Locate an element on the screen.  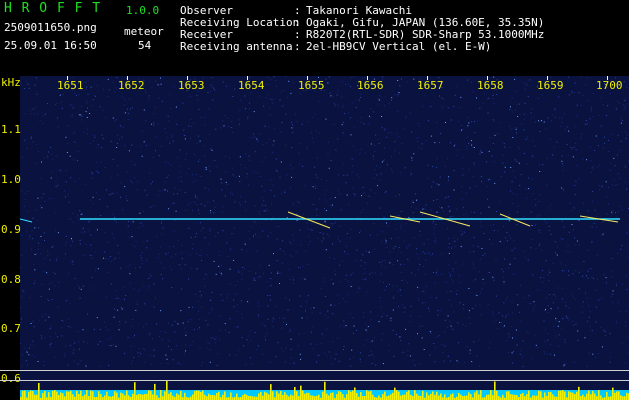
meteor-echo-streak is located at coordinates (515, 220).